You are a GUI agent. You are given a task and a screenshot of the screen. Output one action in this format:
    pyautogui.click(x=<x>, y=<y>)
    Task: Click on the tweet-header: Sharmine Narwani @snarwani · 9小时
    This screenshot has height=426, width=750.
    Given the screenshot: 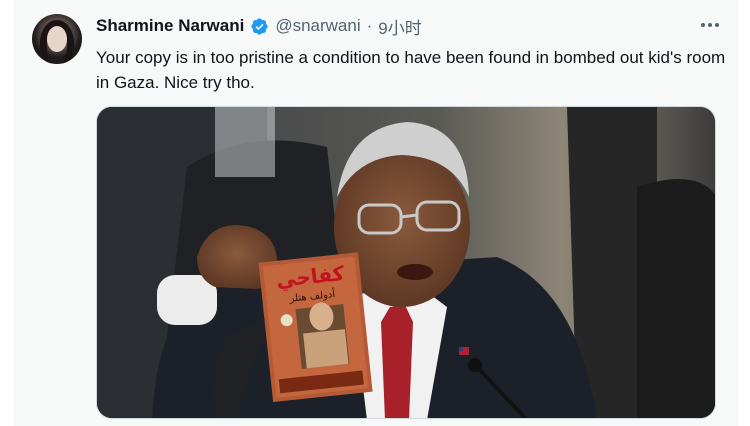 What is the action you would take?
    pyautogui.click(x=259, y=26)
    